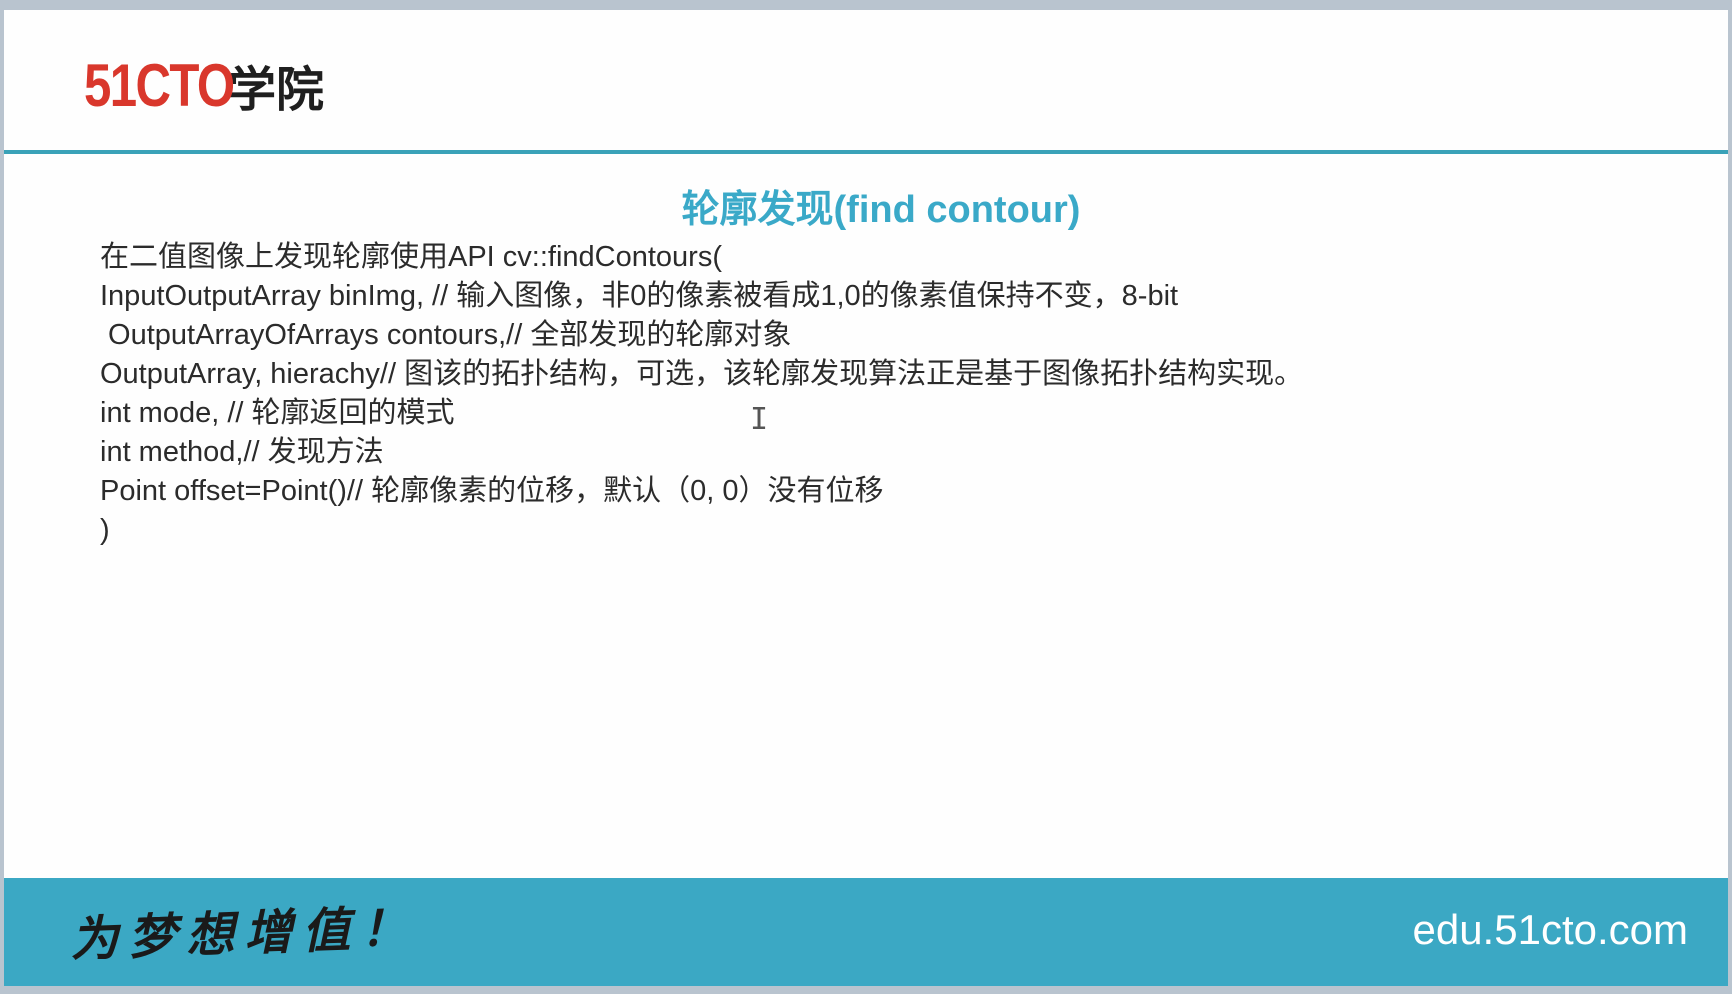  Describe the element at coordinates (866, 932) in the screenshot. I see `slide-footer: 为梦想增值！ edu.51cto.com` at that location.